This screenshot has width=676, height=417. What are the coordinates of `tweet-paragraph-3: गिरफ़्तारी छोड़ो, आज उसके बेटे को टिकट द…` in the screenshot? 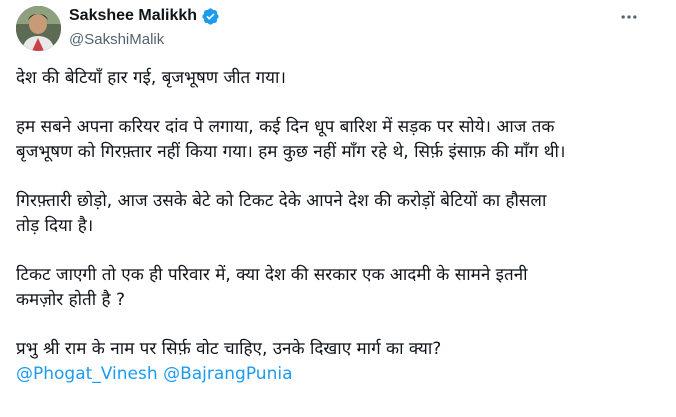 It's located at (341, 214).